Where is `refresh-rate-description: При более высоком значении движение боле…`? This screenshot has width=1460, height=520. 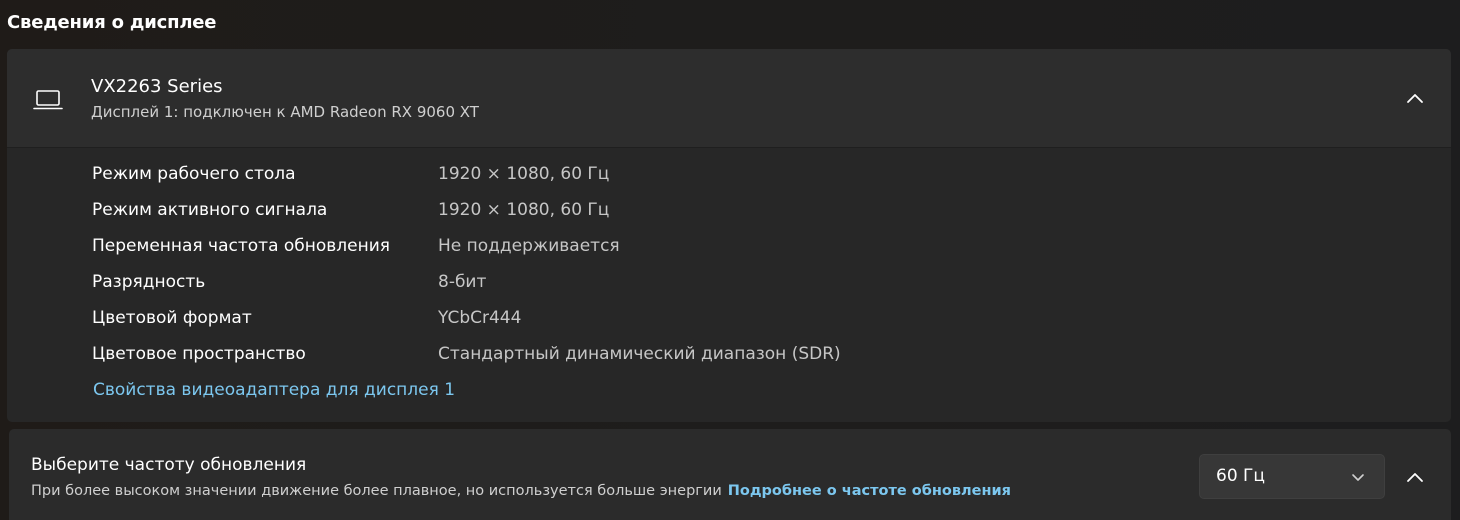
refresh-rate-description: При более высоком значении движение боле… is located at coordinates (521, 491).